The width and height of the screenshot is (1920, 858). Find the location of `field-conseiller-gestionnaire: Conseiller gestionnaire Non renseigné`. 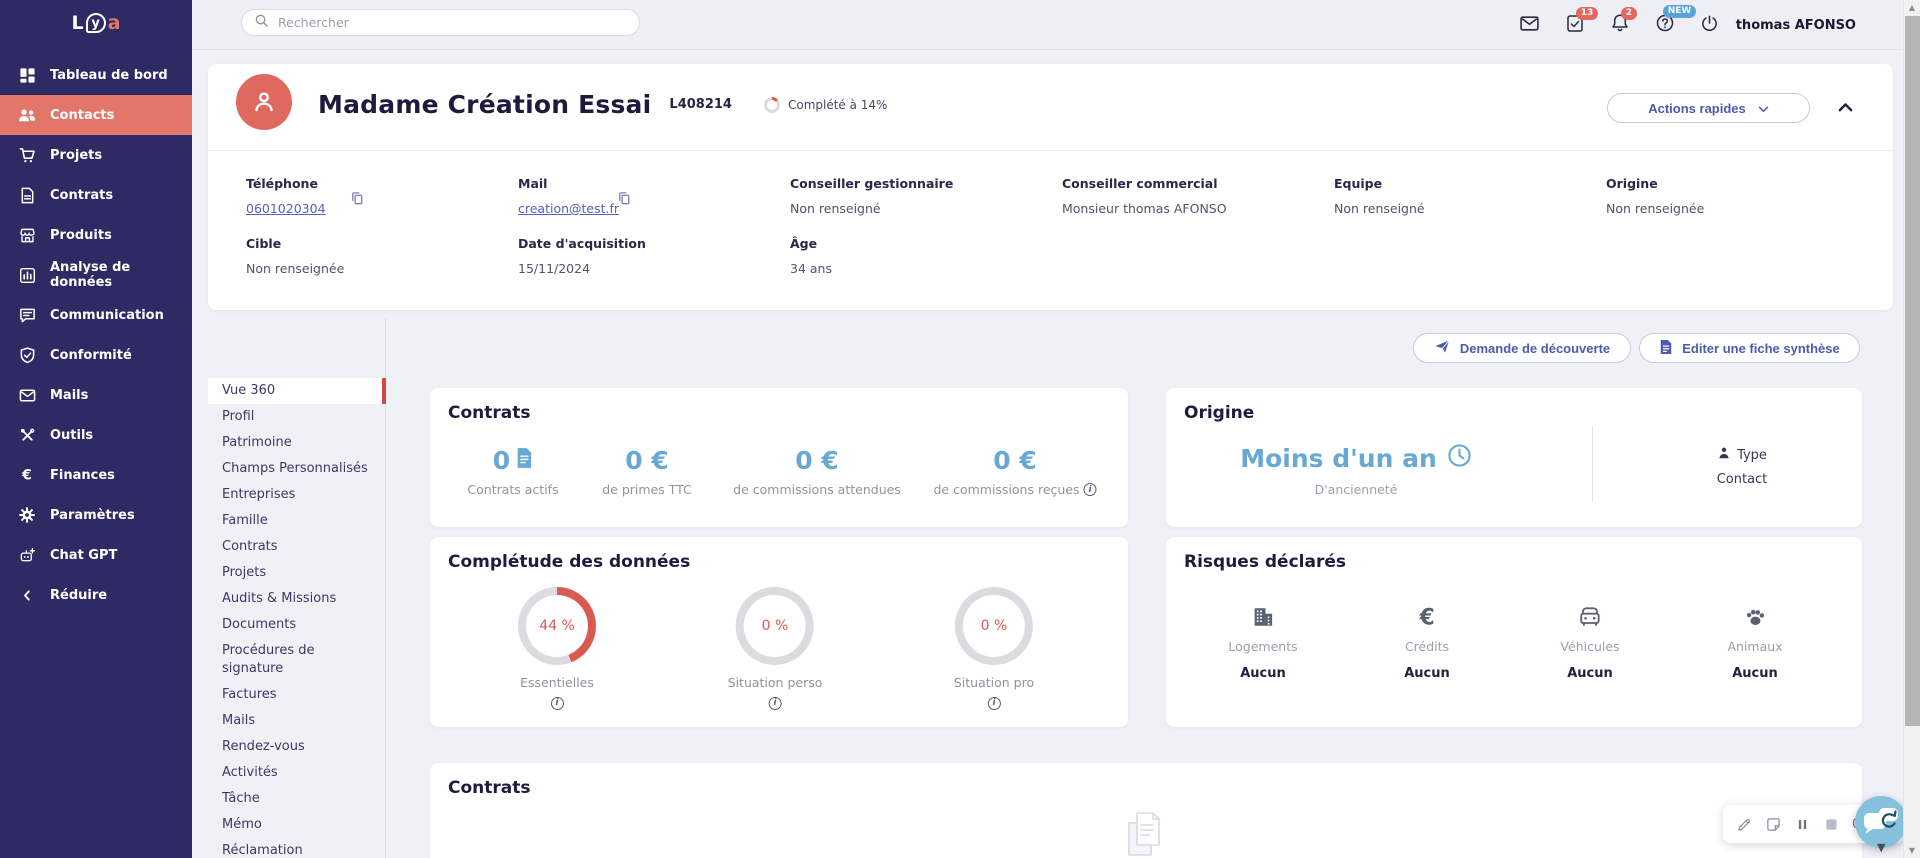

field-conseiller-gestionnaire: Conseiller gestionnaire Non renseigné is located at coordinates (871, 196).